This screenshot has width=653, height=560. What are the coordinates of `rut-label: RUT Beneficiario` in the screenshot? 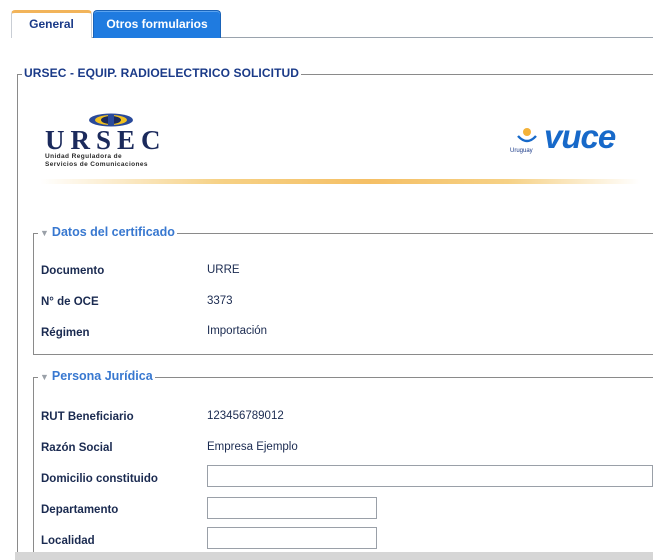 It's located at (87, 417).